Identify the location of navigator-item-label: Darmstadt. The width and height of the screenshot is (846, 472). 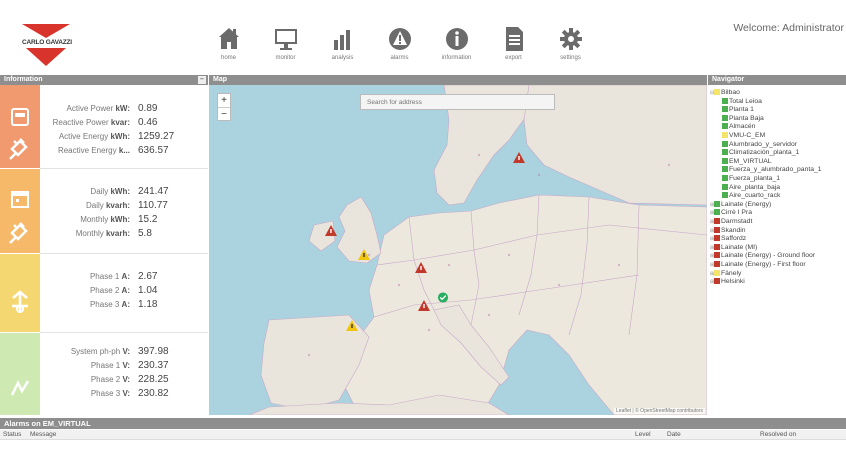
(737, 221).